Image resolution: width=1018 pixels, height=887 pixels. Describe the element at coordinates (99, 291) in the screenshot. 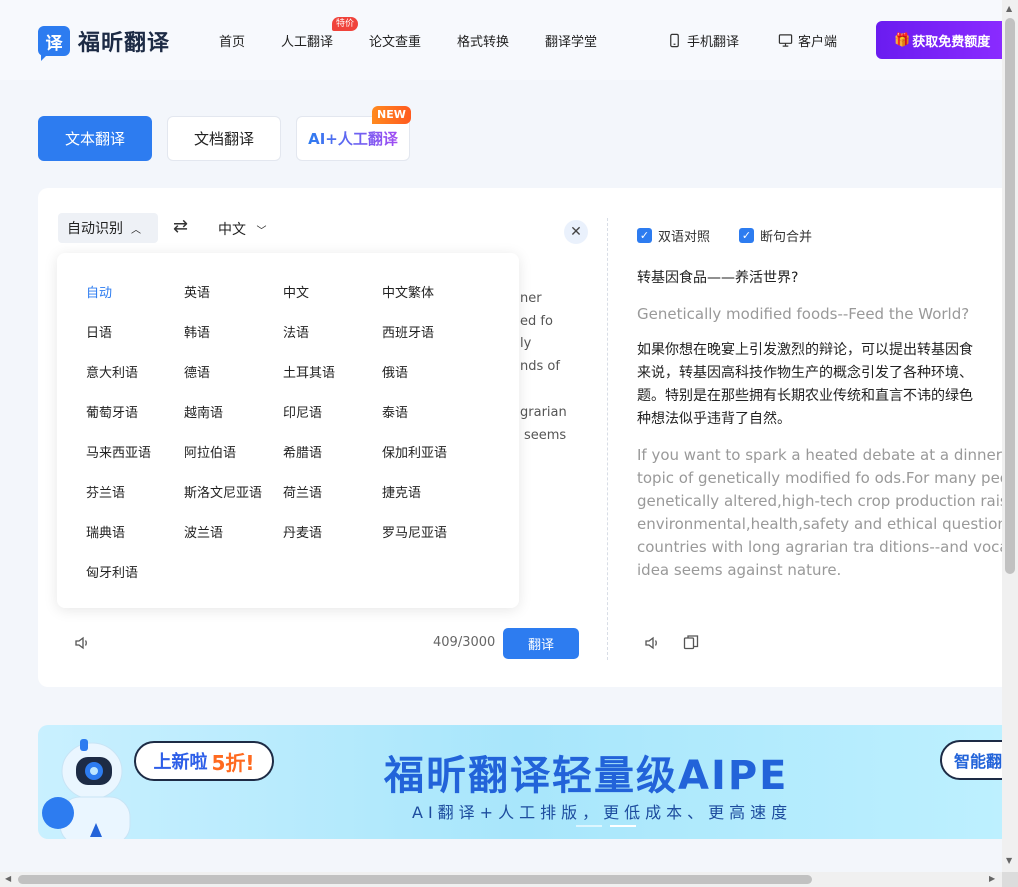

I see `language-option: 自动` at that location.